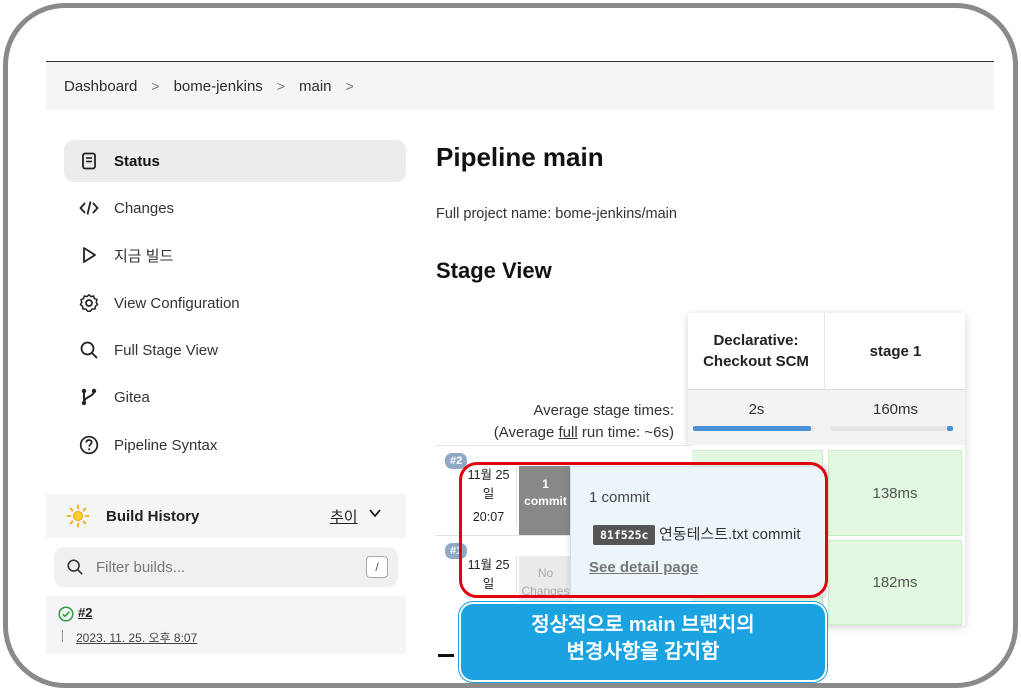 The height and width of the screenshot is (691, 1021). Describe the element at coordinates (895, 409) in the screenshot. I see `avg-time-stage1: 160ms` at that location.